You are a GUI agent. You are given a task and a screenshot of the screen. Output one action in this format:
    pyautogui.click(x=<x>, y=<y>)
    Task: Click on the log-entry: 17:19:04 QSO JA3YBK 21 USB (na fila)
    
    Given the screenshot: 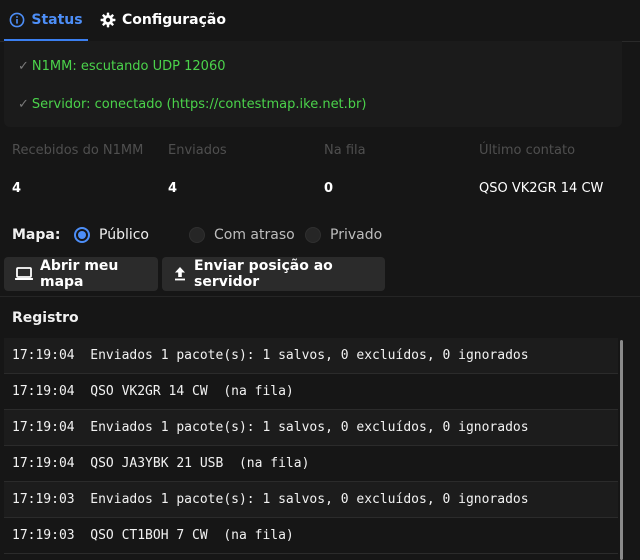 What is the action you would take?
    pyautogui.click(x=311, y=464)
    